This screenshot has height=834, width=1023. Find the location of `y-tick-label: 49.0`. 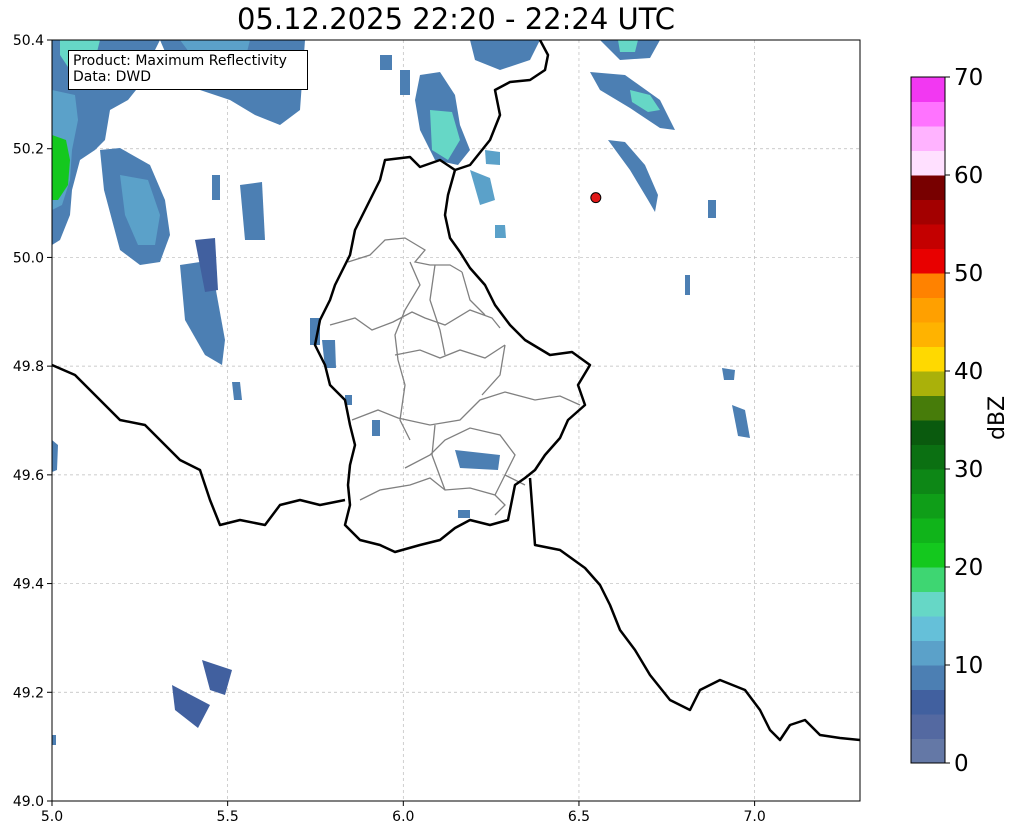

y-tick-label: 49.0 is located at coordinates (28, 802).